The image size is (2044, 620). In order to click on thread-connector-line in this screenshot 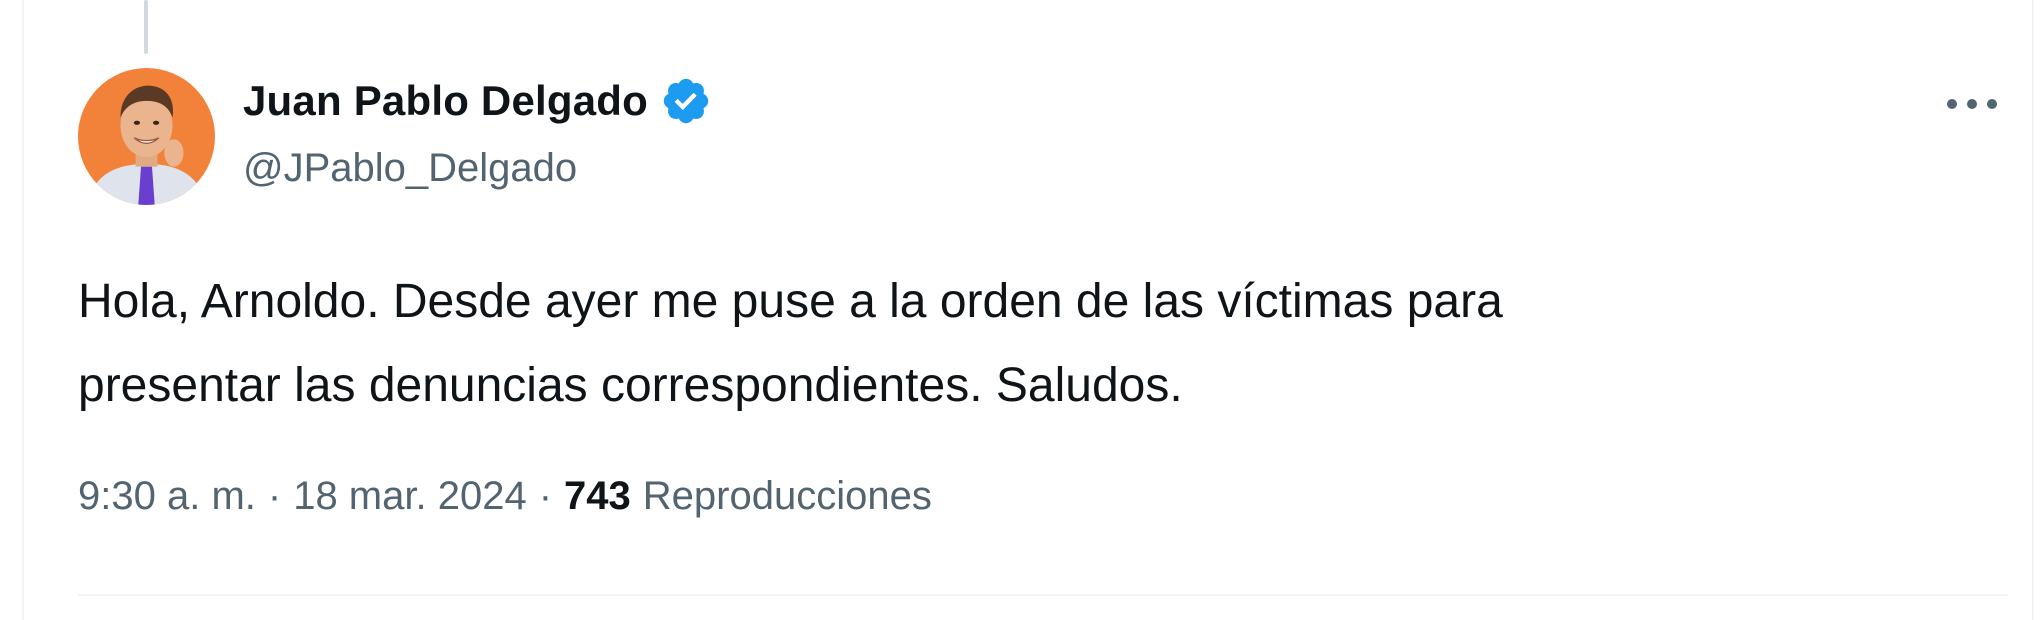, I will do `click(146, 27)`.